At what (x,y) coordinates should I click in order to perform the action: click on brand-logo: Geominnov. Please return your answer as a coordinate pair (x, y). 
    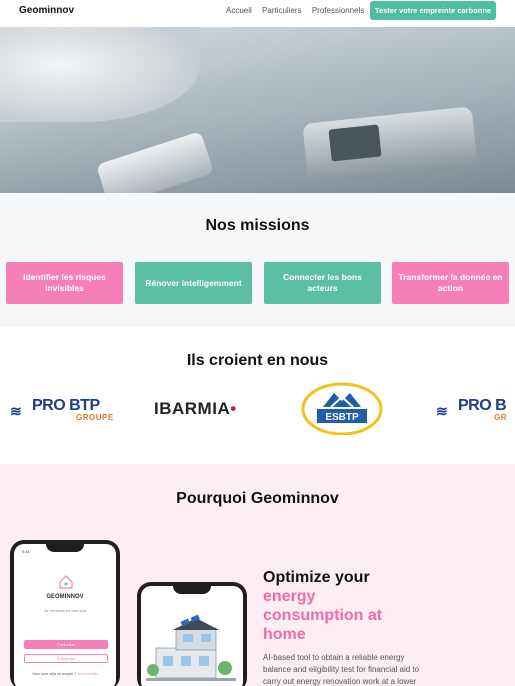
    Looking at the image, I should click on (46, 10).